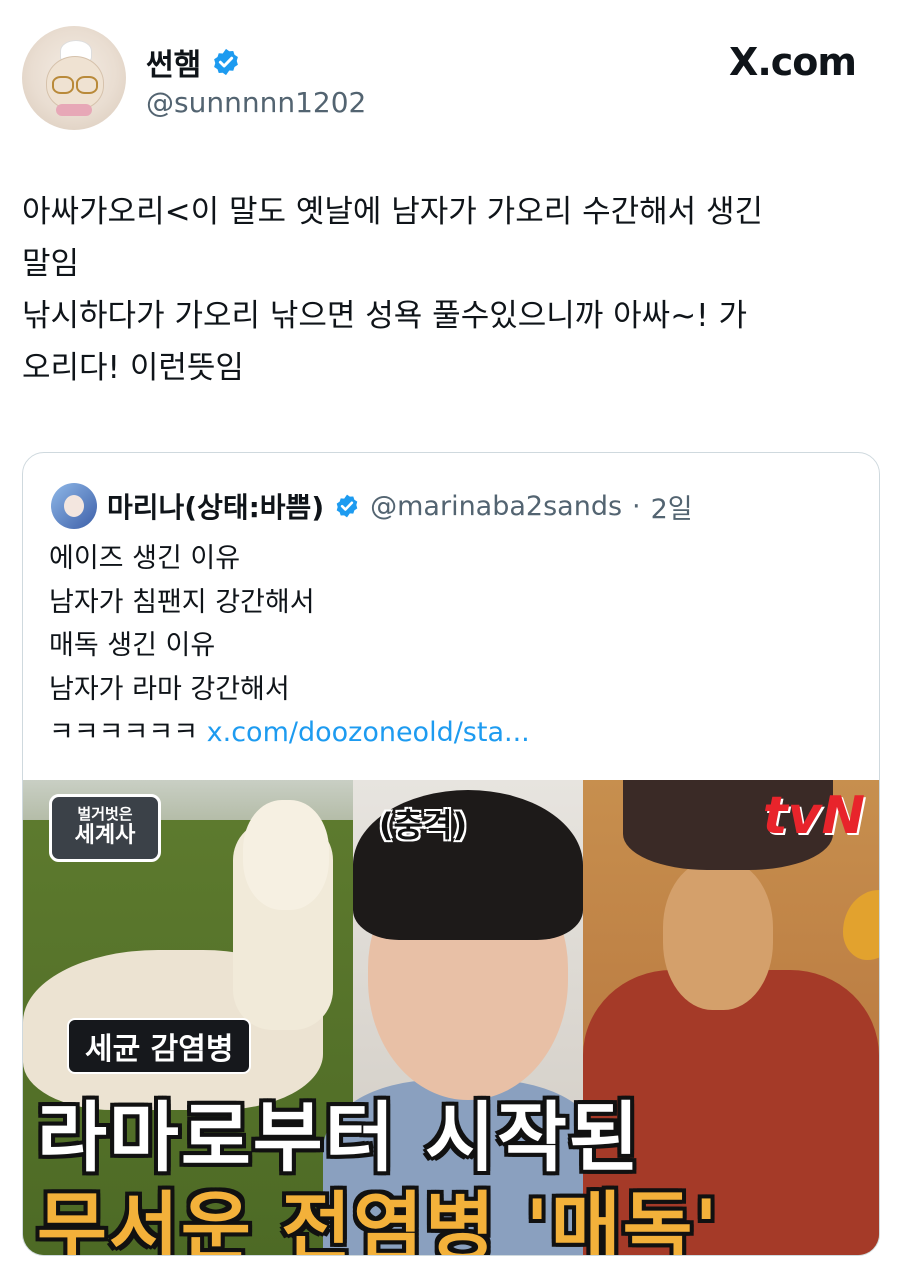 This screenshot has width=900, height=1273. Describe the element at coordinates (159, 1046) in the screenshot. I see `topic-tag: 세균 감염병` at that location.